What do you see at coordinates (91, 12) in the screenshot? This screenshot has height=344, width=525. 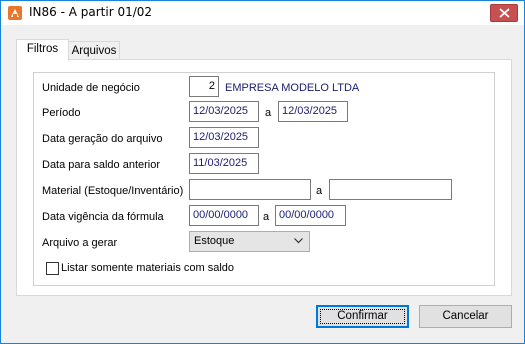 I see `window-title: IN86 - A partir 01/02` at bounding box center [91, 12].